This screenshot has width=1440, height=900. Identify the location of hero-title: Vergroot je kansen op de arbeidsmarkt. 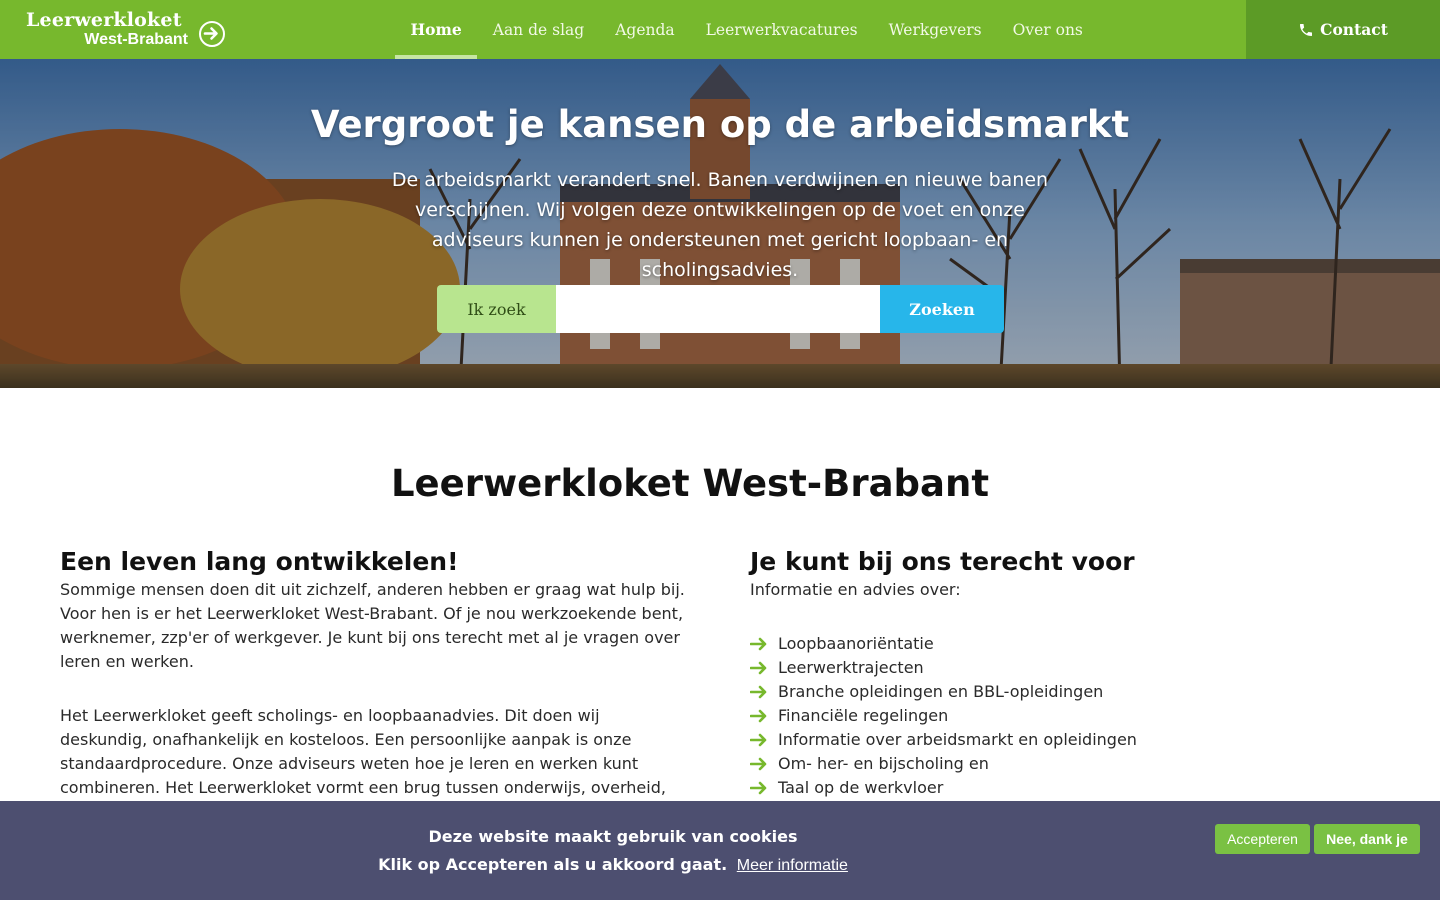
(720, 124).